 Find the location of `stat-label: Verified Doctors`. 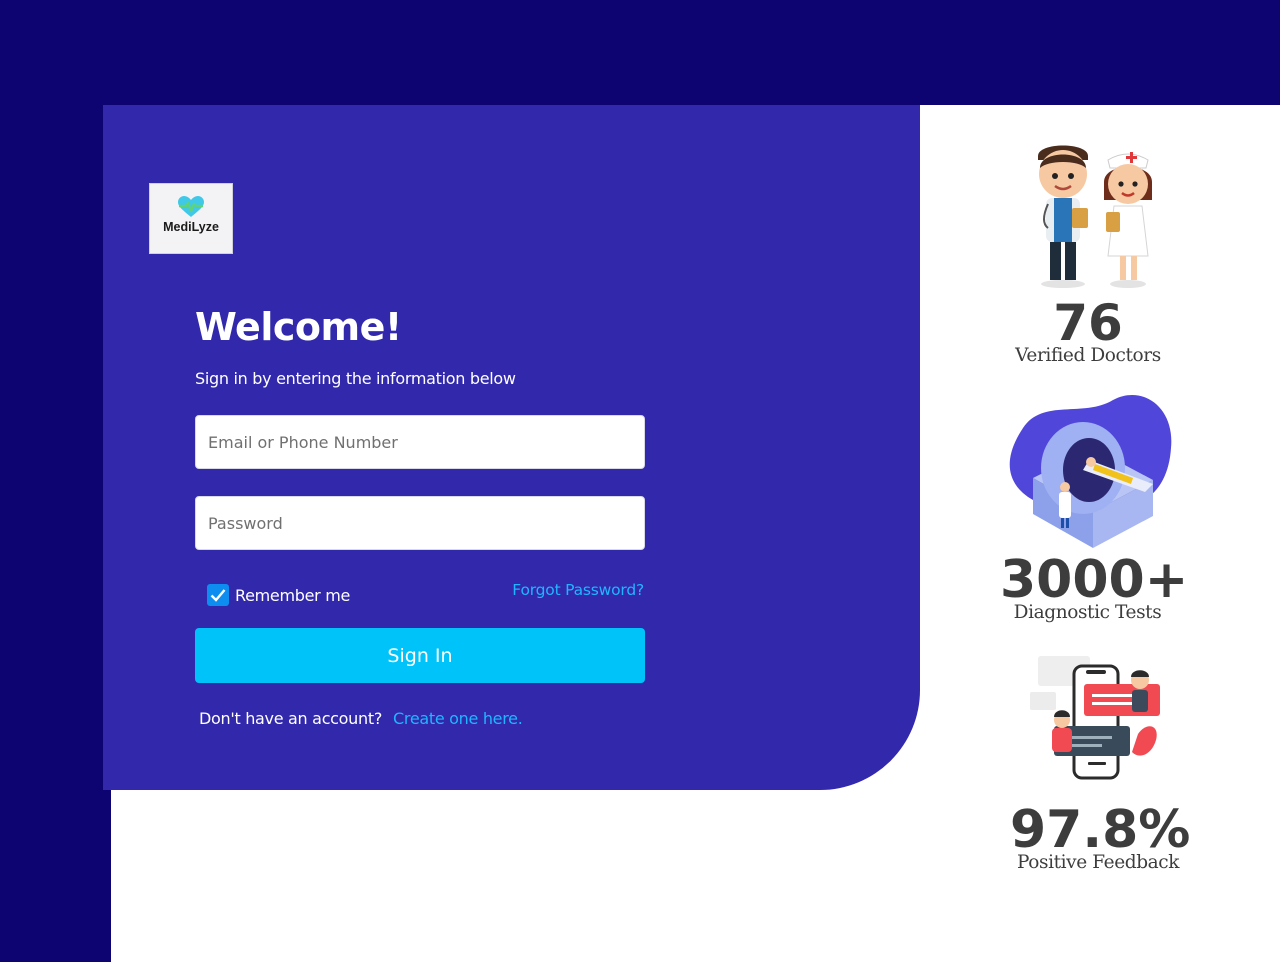

stat-label: Verified Doctors is located at coordinates (1088, 355).